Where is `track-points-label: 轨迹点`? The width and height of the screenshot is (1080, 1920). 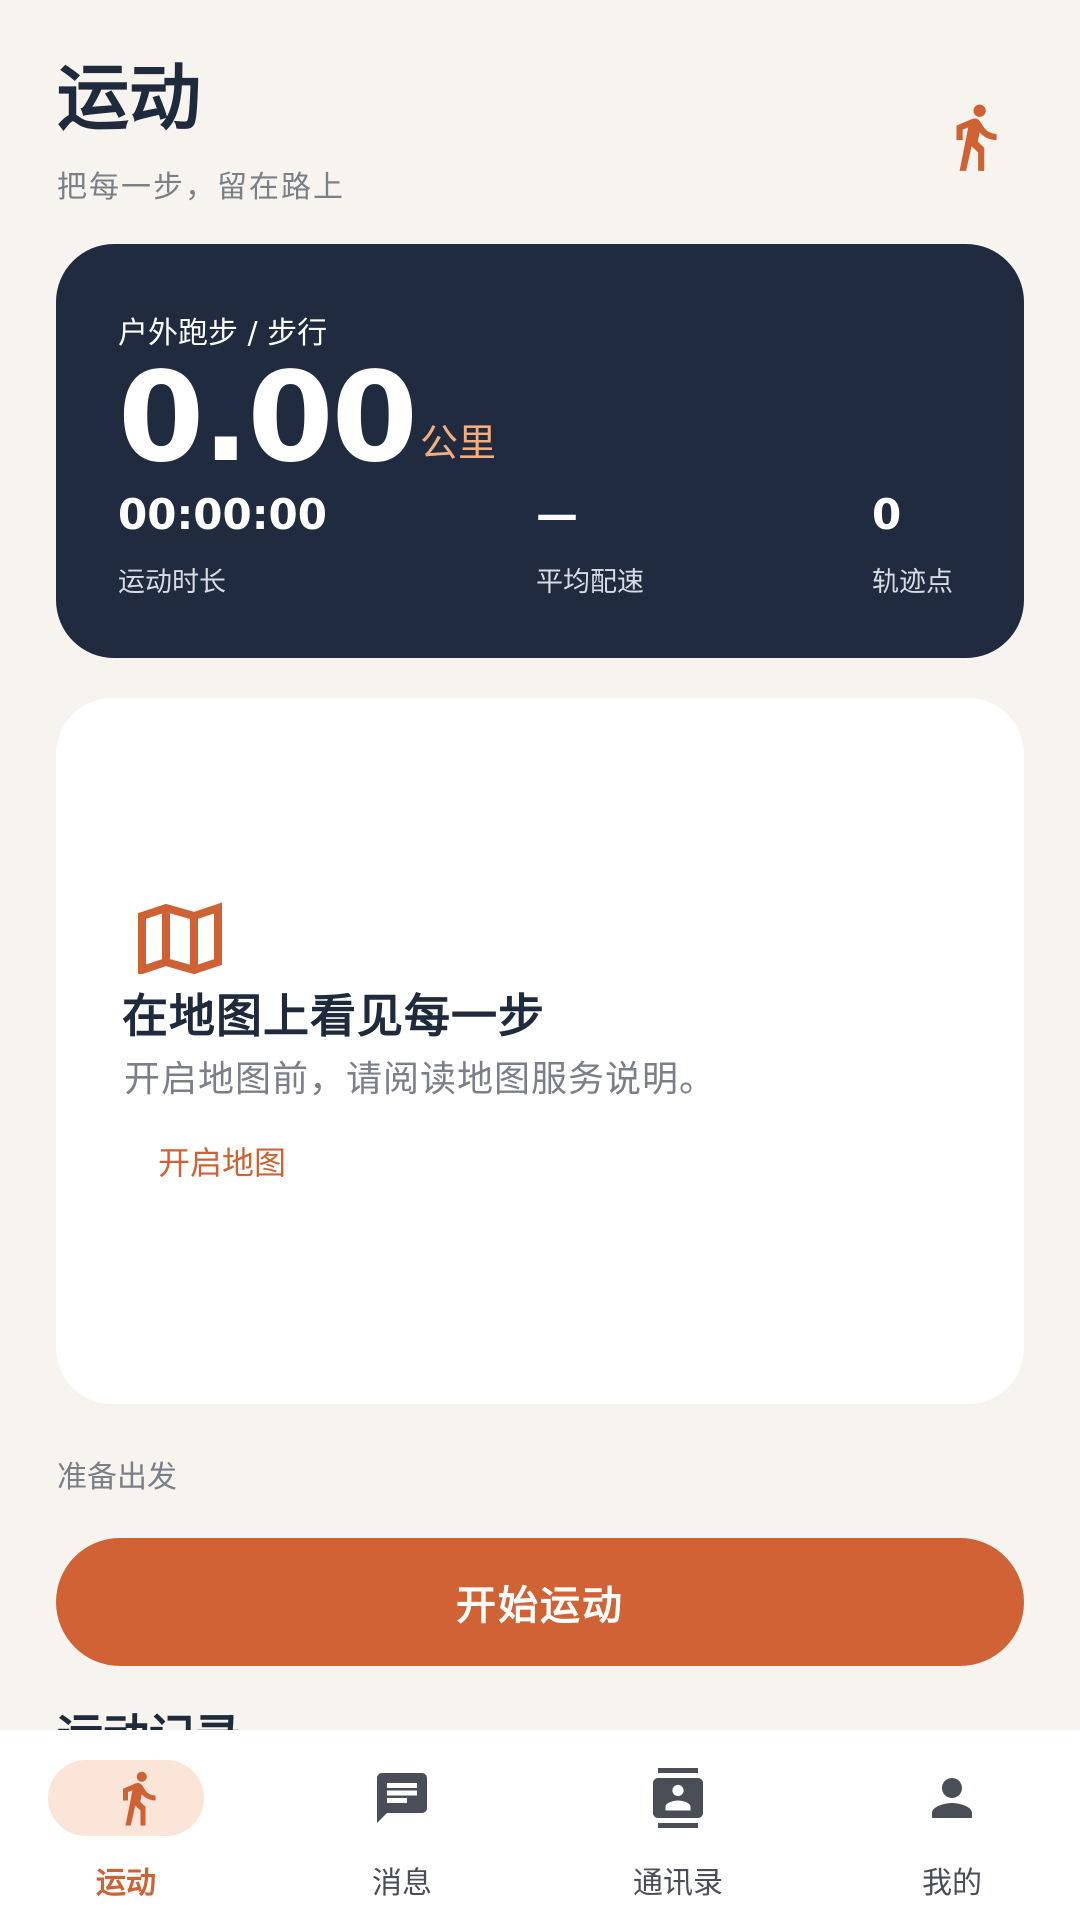
track-points-label: 轨迹点 is located at coordinates (912, 582).